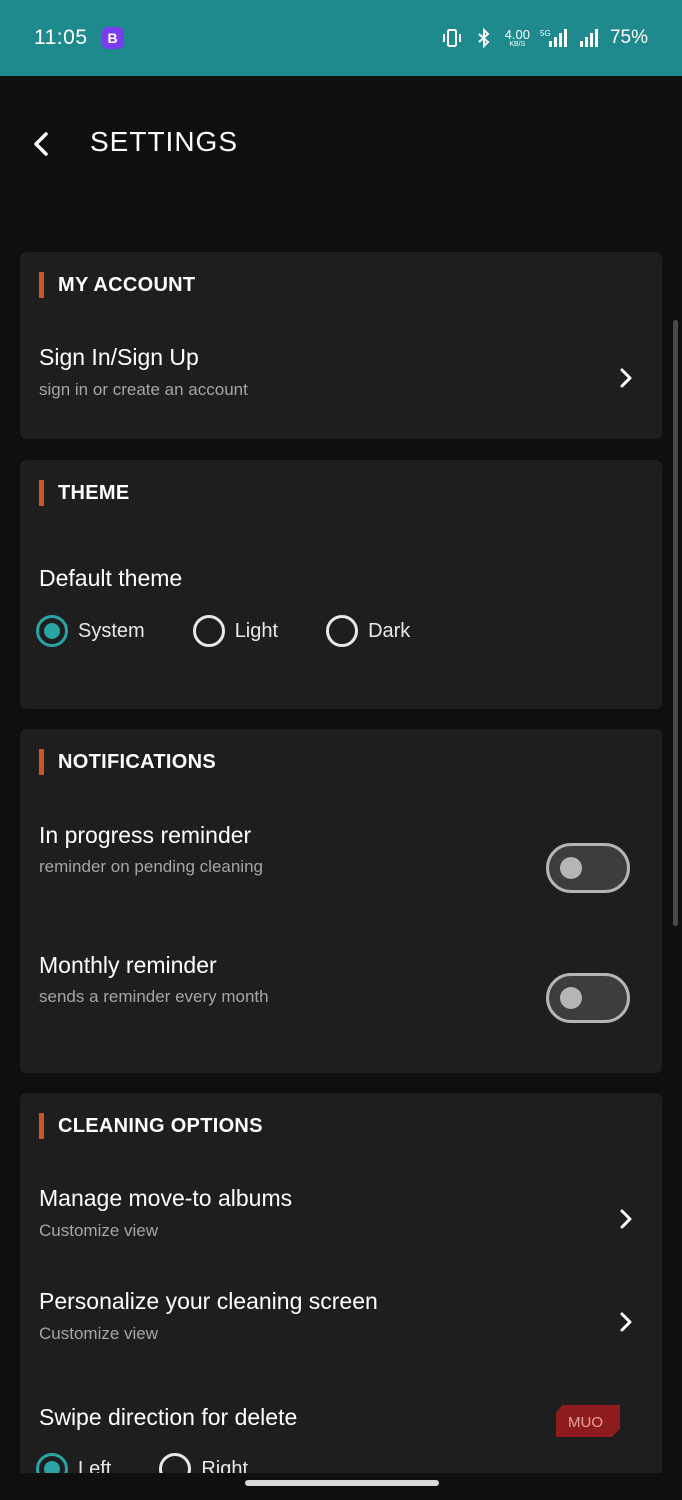  Describe the element at coordinates (137, 761) in the screenshot. I see `section-title: NOTIFICATIONS` at that location.